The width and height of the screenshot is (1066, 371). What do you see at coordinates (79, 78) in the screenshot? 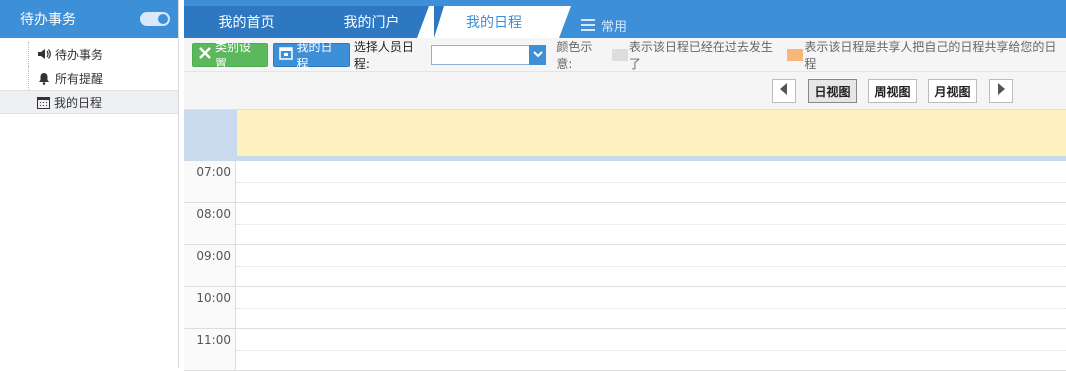
I see `sidebar-item-label: 所有提醒` at bounding box center [79, 78].